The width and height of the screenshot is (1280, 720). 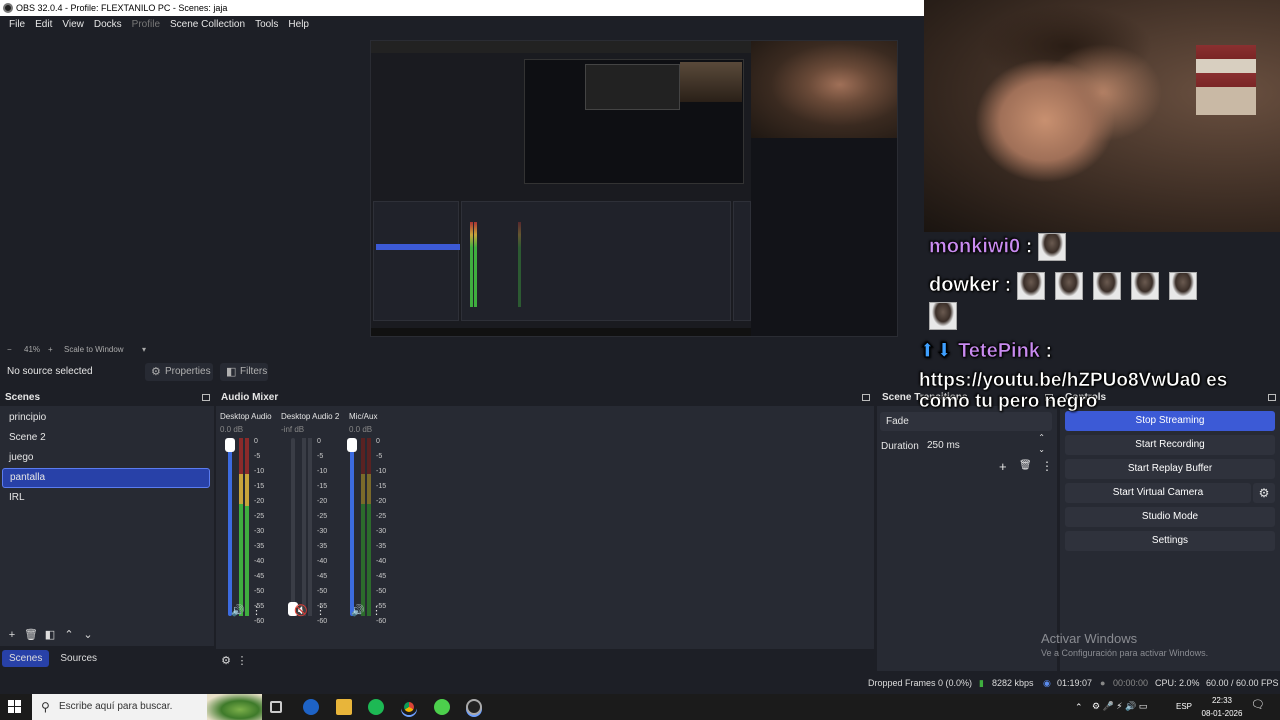 What do you see at coordinates (1264, 493) in the screenshot?
I see `virtual-camera-settings-button: ⚙` at bounding box center [1264, 493].